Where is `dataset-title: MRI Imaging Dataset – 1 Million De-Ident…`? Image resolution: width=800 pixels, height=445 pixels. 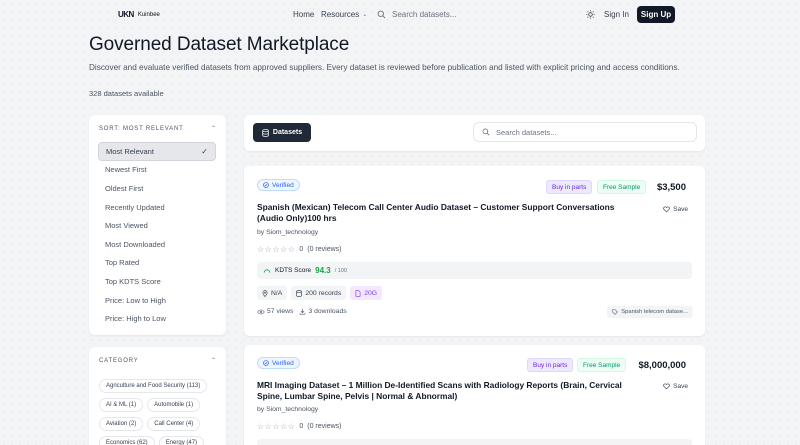
dataset-title: MRI Imaging Dataset – 1 Million De-Ident… is located at coordinates (447, 391).